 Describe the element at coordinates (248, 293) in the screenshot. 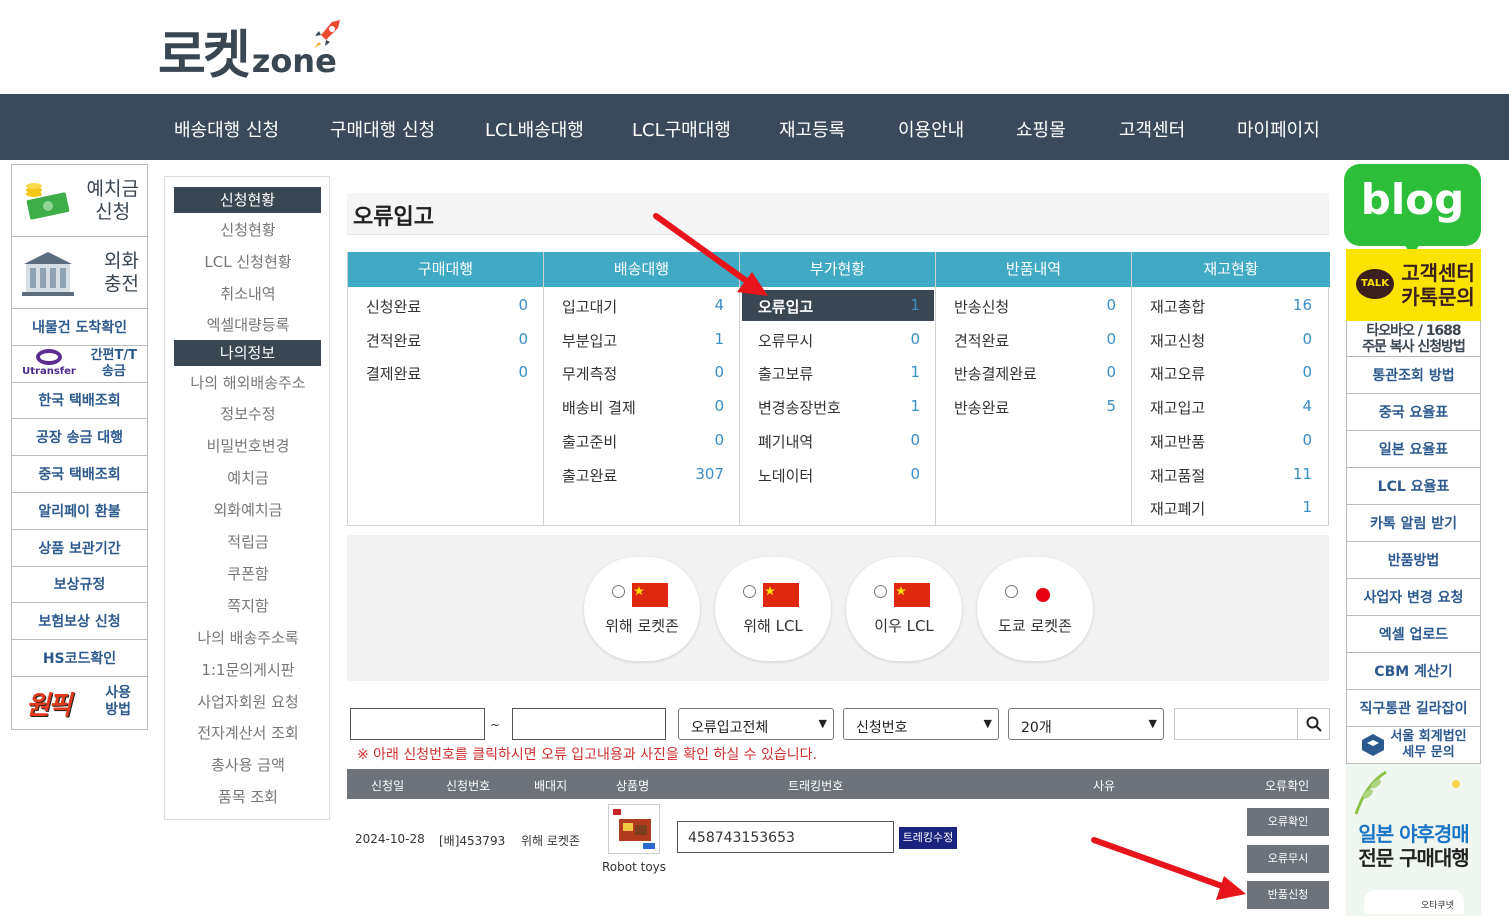

I see `submenu-item: 취소내역` at that location.